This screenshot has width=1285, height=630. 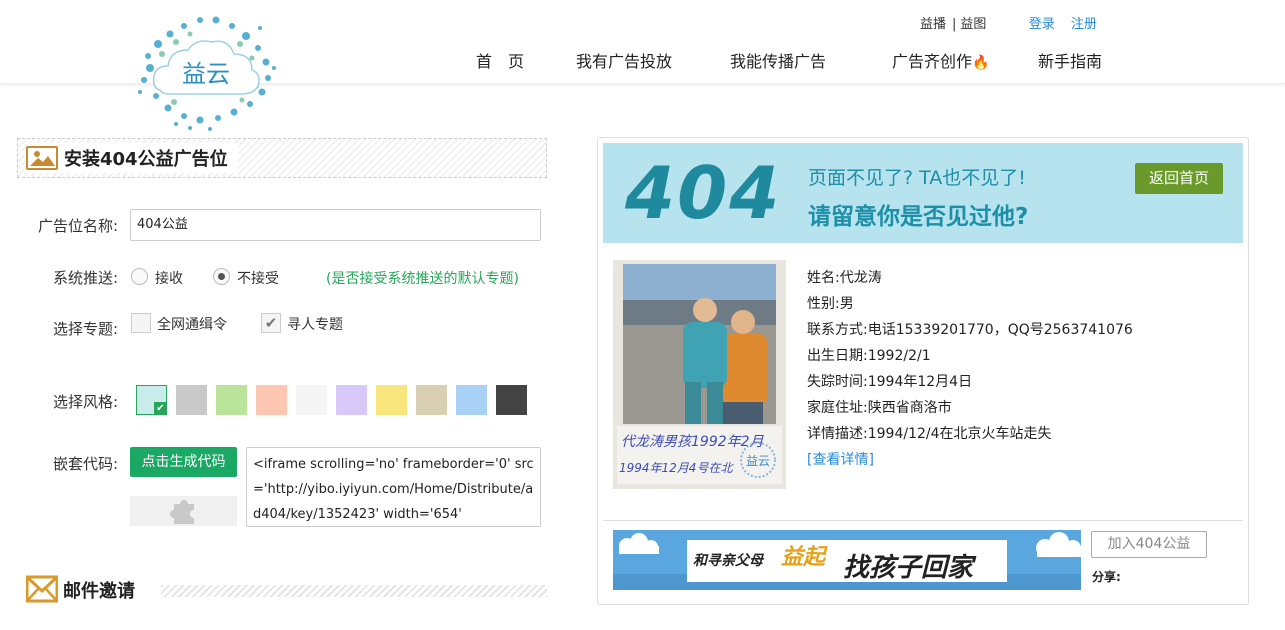 I want to click on topic-missing-person-checkbox: ✔, so click(x=271, y=323).